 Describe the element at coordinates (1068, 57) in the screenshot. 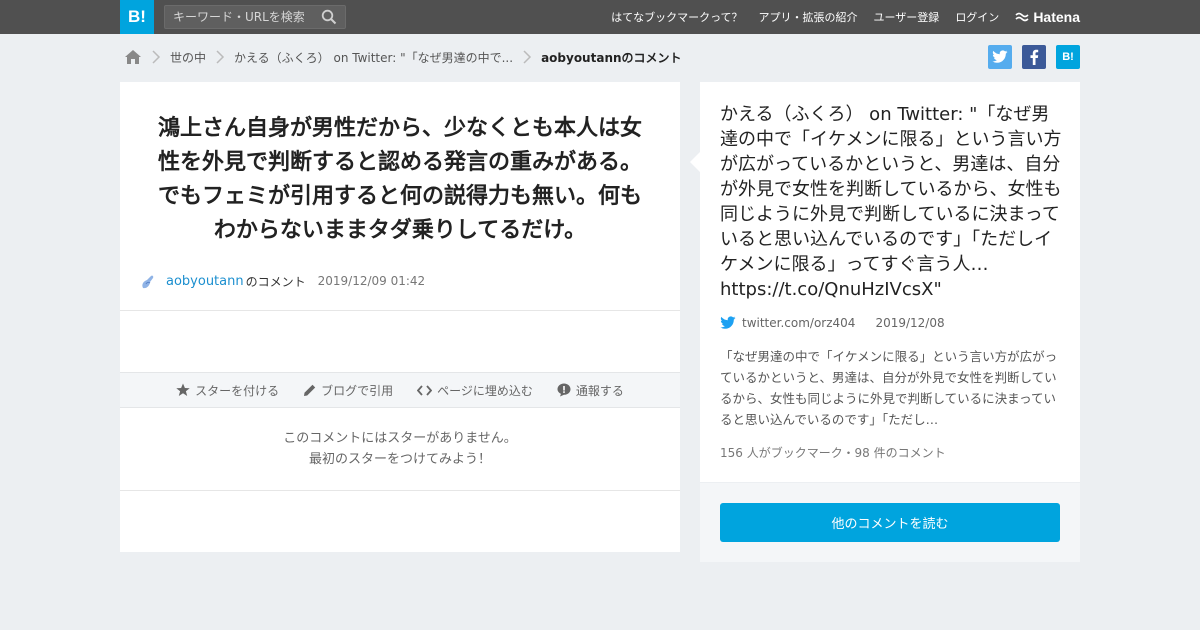

I see `hatena-share-button: B!` at that location.